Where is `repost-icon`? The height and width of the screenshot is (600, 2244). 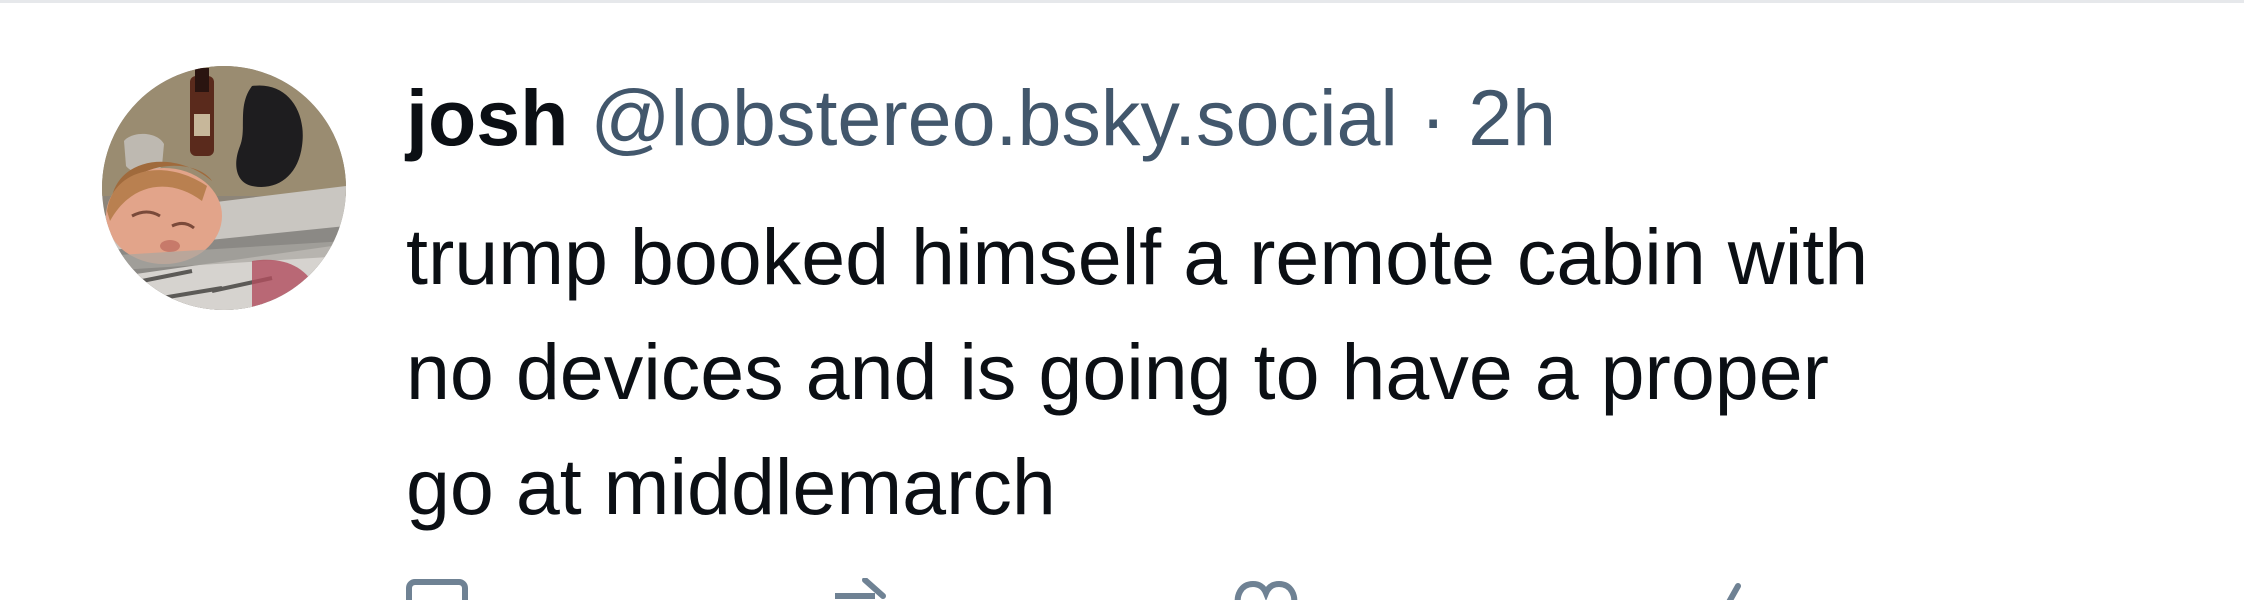 repost-icon is located at coordinates (860, 588).